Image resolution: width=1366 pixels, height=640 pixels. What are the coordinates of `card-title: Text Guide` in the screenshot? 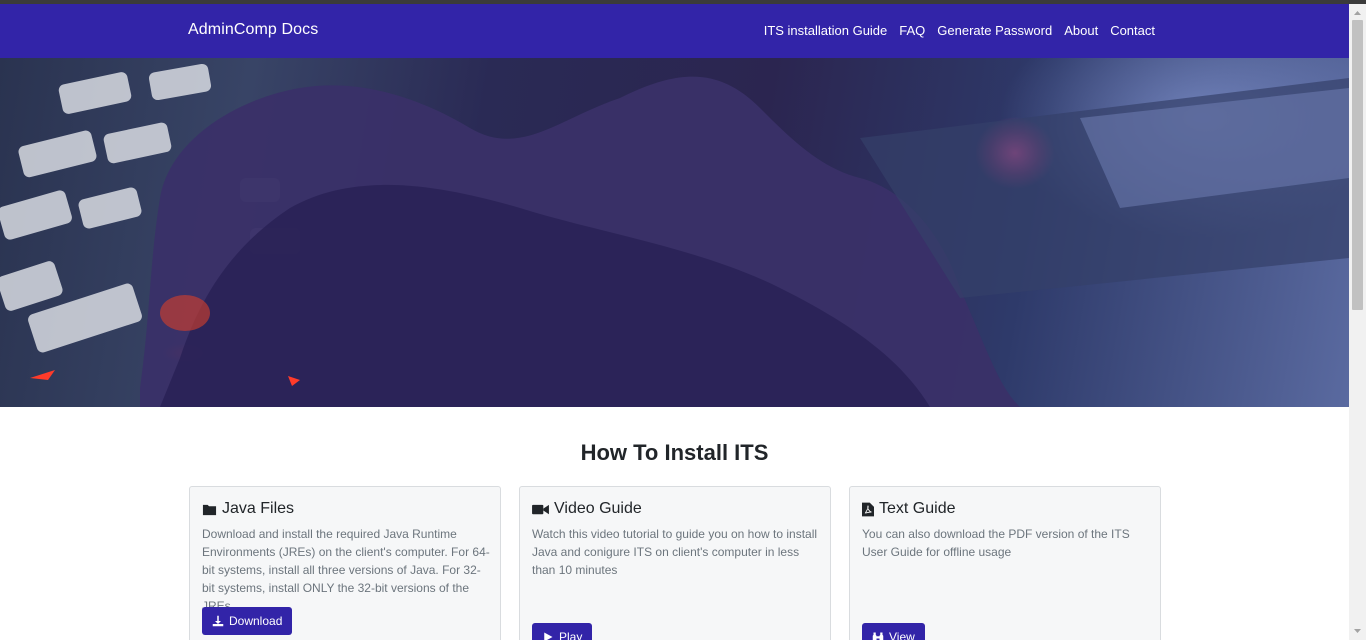 It's located at (908, 509).